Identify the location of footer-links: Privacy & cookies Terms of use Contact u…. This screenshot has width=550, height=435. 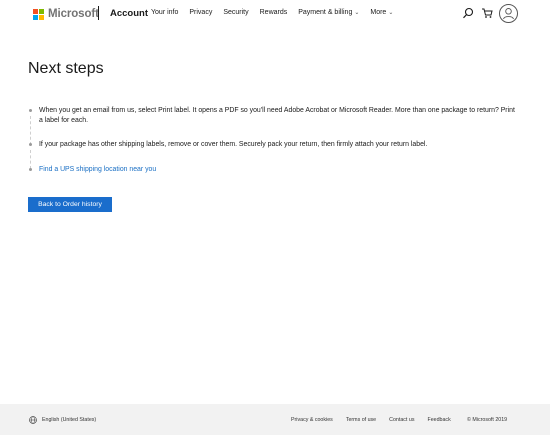
(377, 420).